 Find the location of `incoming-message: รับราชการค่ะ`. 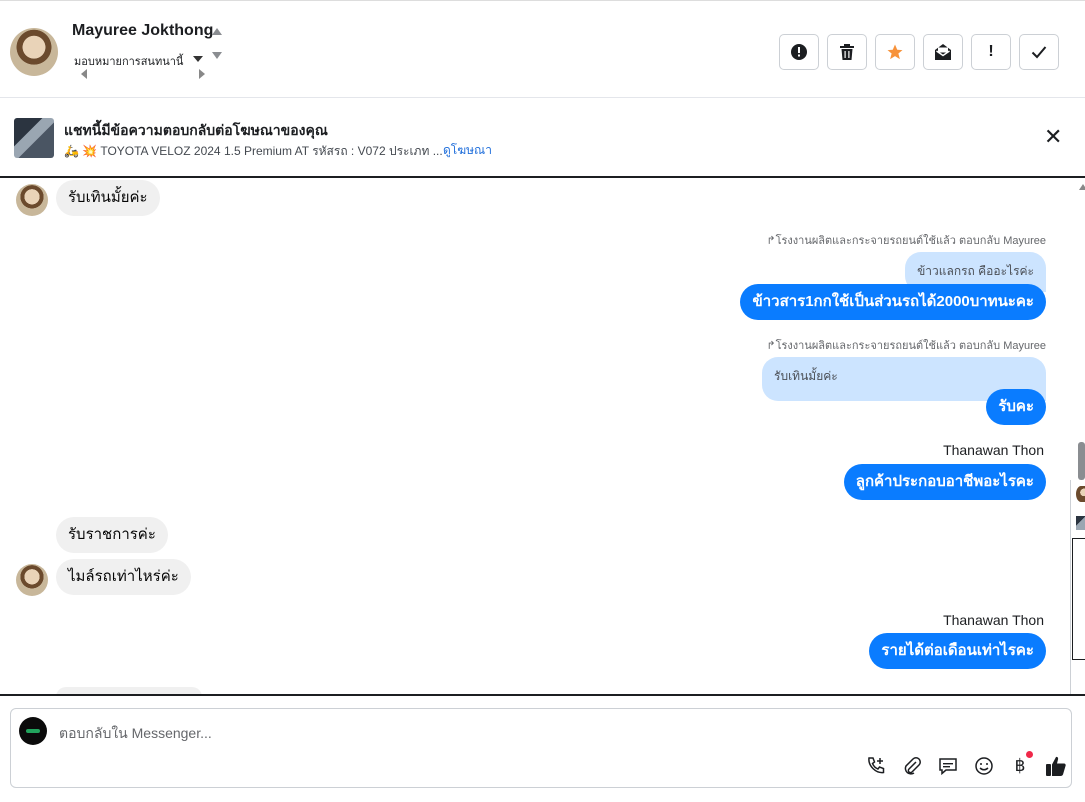

incoming-message: รับราชการค่ะ is located at coordinates (112, 535).